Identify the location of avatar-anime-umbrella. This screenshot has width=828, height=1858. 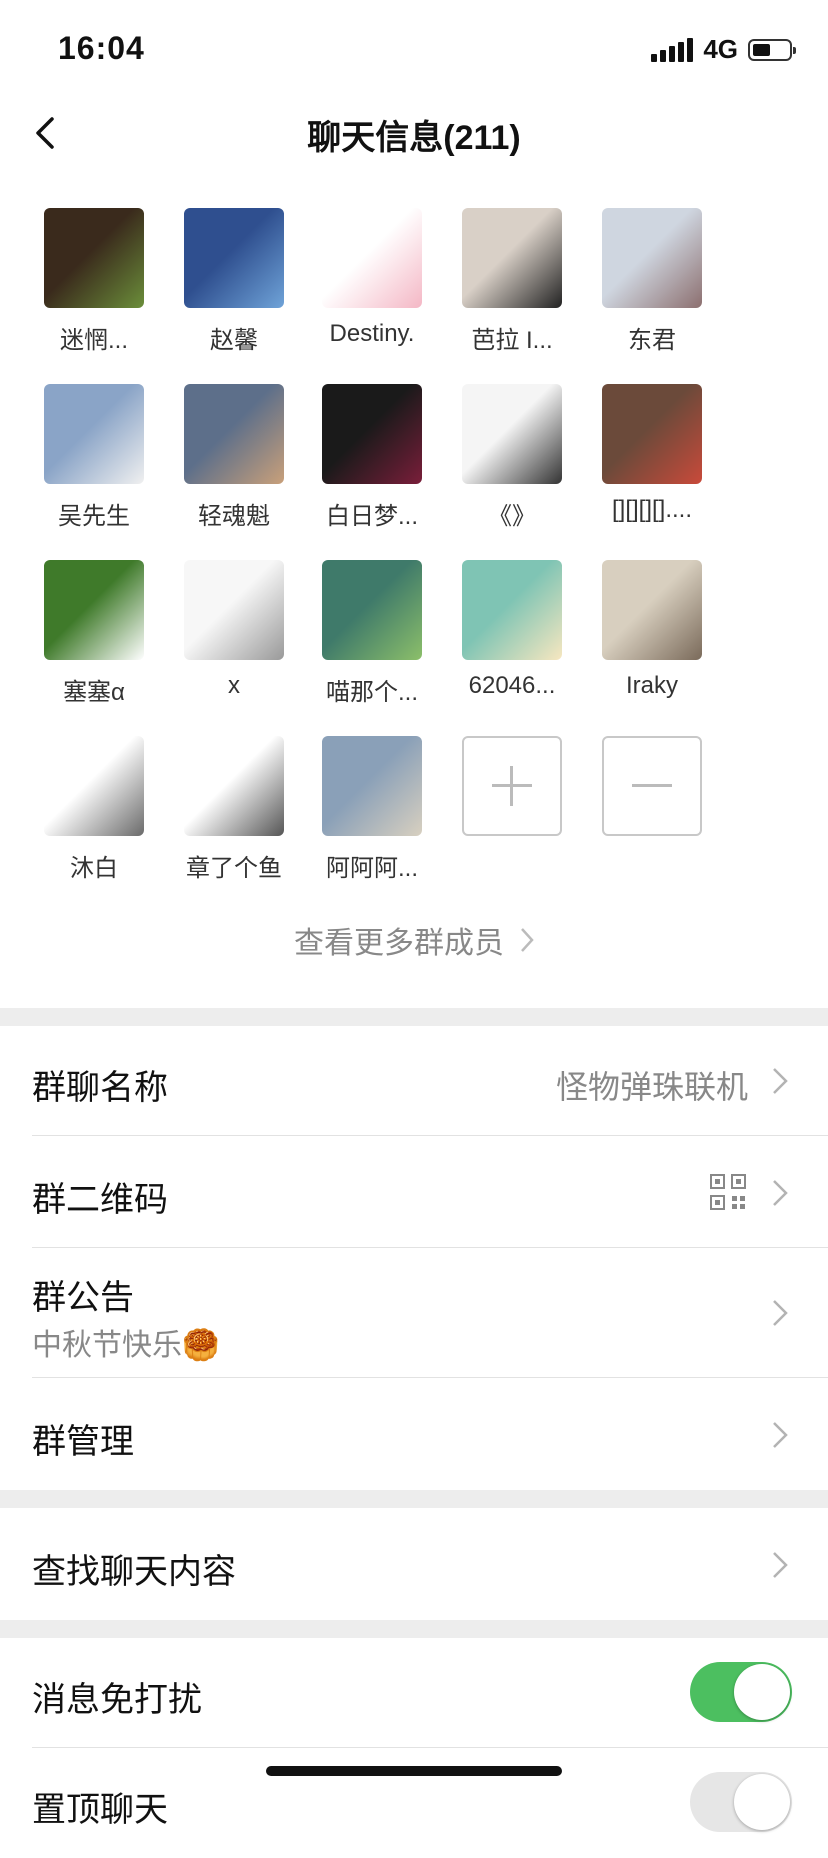
(652, 258).